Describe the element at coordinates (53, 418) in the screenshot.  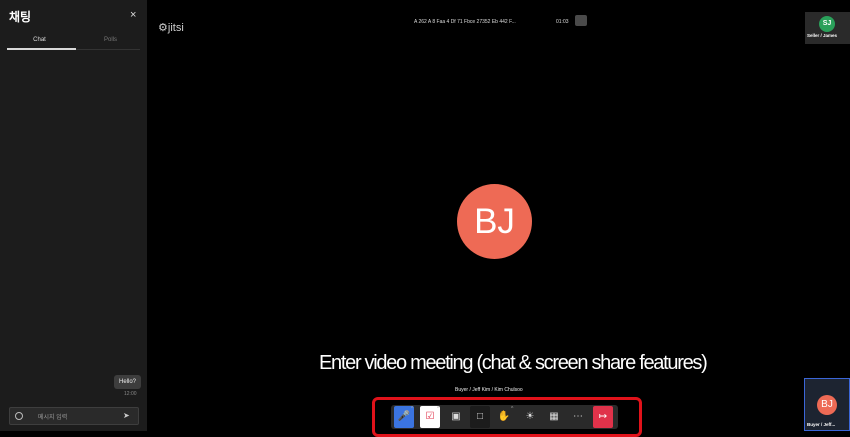
I see `chat-input-placeholder: 메시지 입력` at that location.